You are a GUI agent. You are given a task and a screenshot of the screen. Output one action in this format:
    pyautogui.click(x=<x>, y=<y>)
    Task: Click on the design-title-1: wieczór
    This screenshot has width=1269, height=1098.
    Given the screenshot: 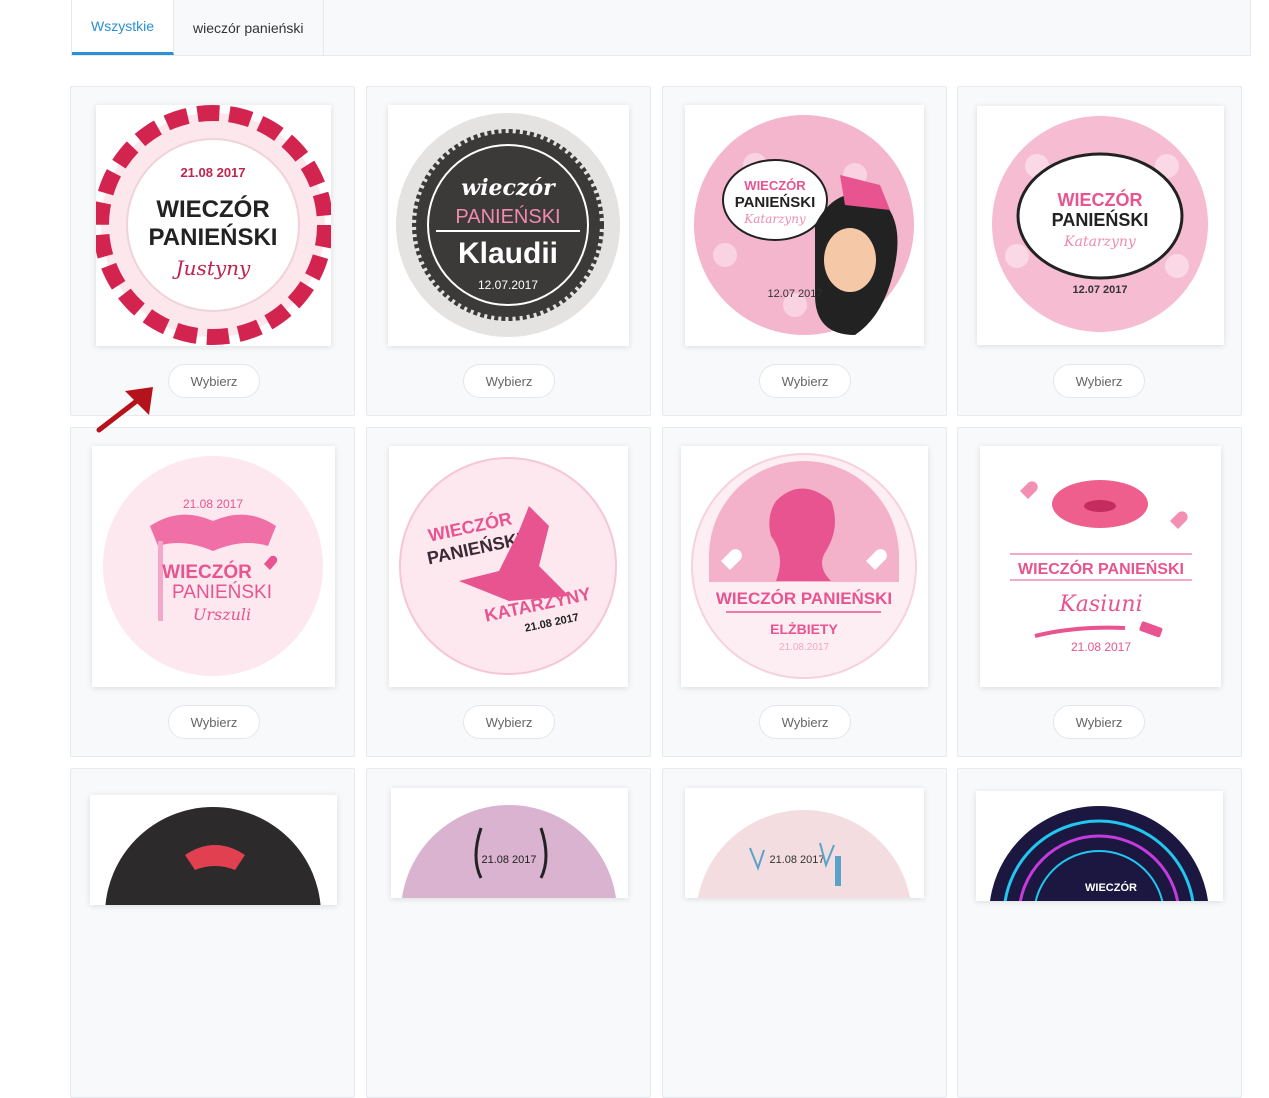 What is the action you would take?
    pyautogui.click(x=508, y=188)
    